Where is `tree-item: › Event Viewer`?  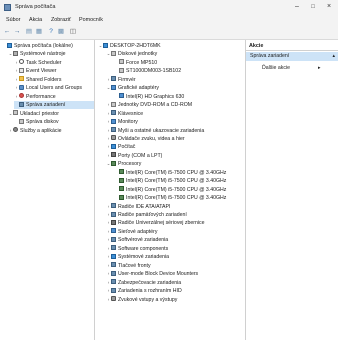 tree-item: › Event Viewer is located at coordinates (35, 71).